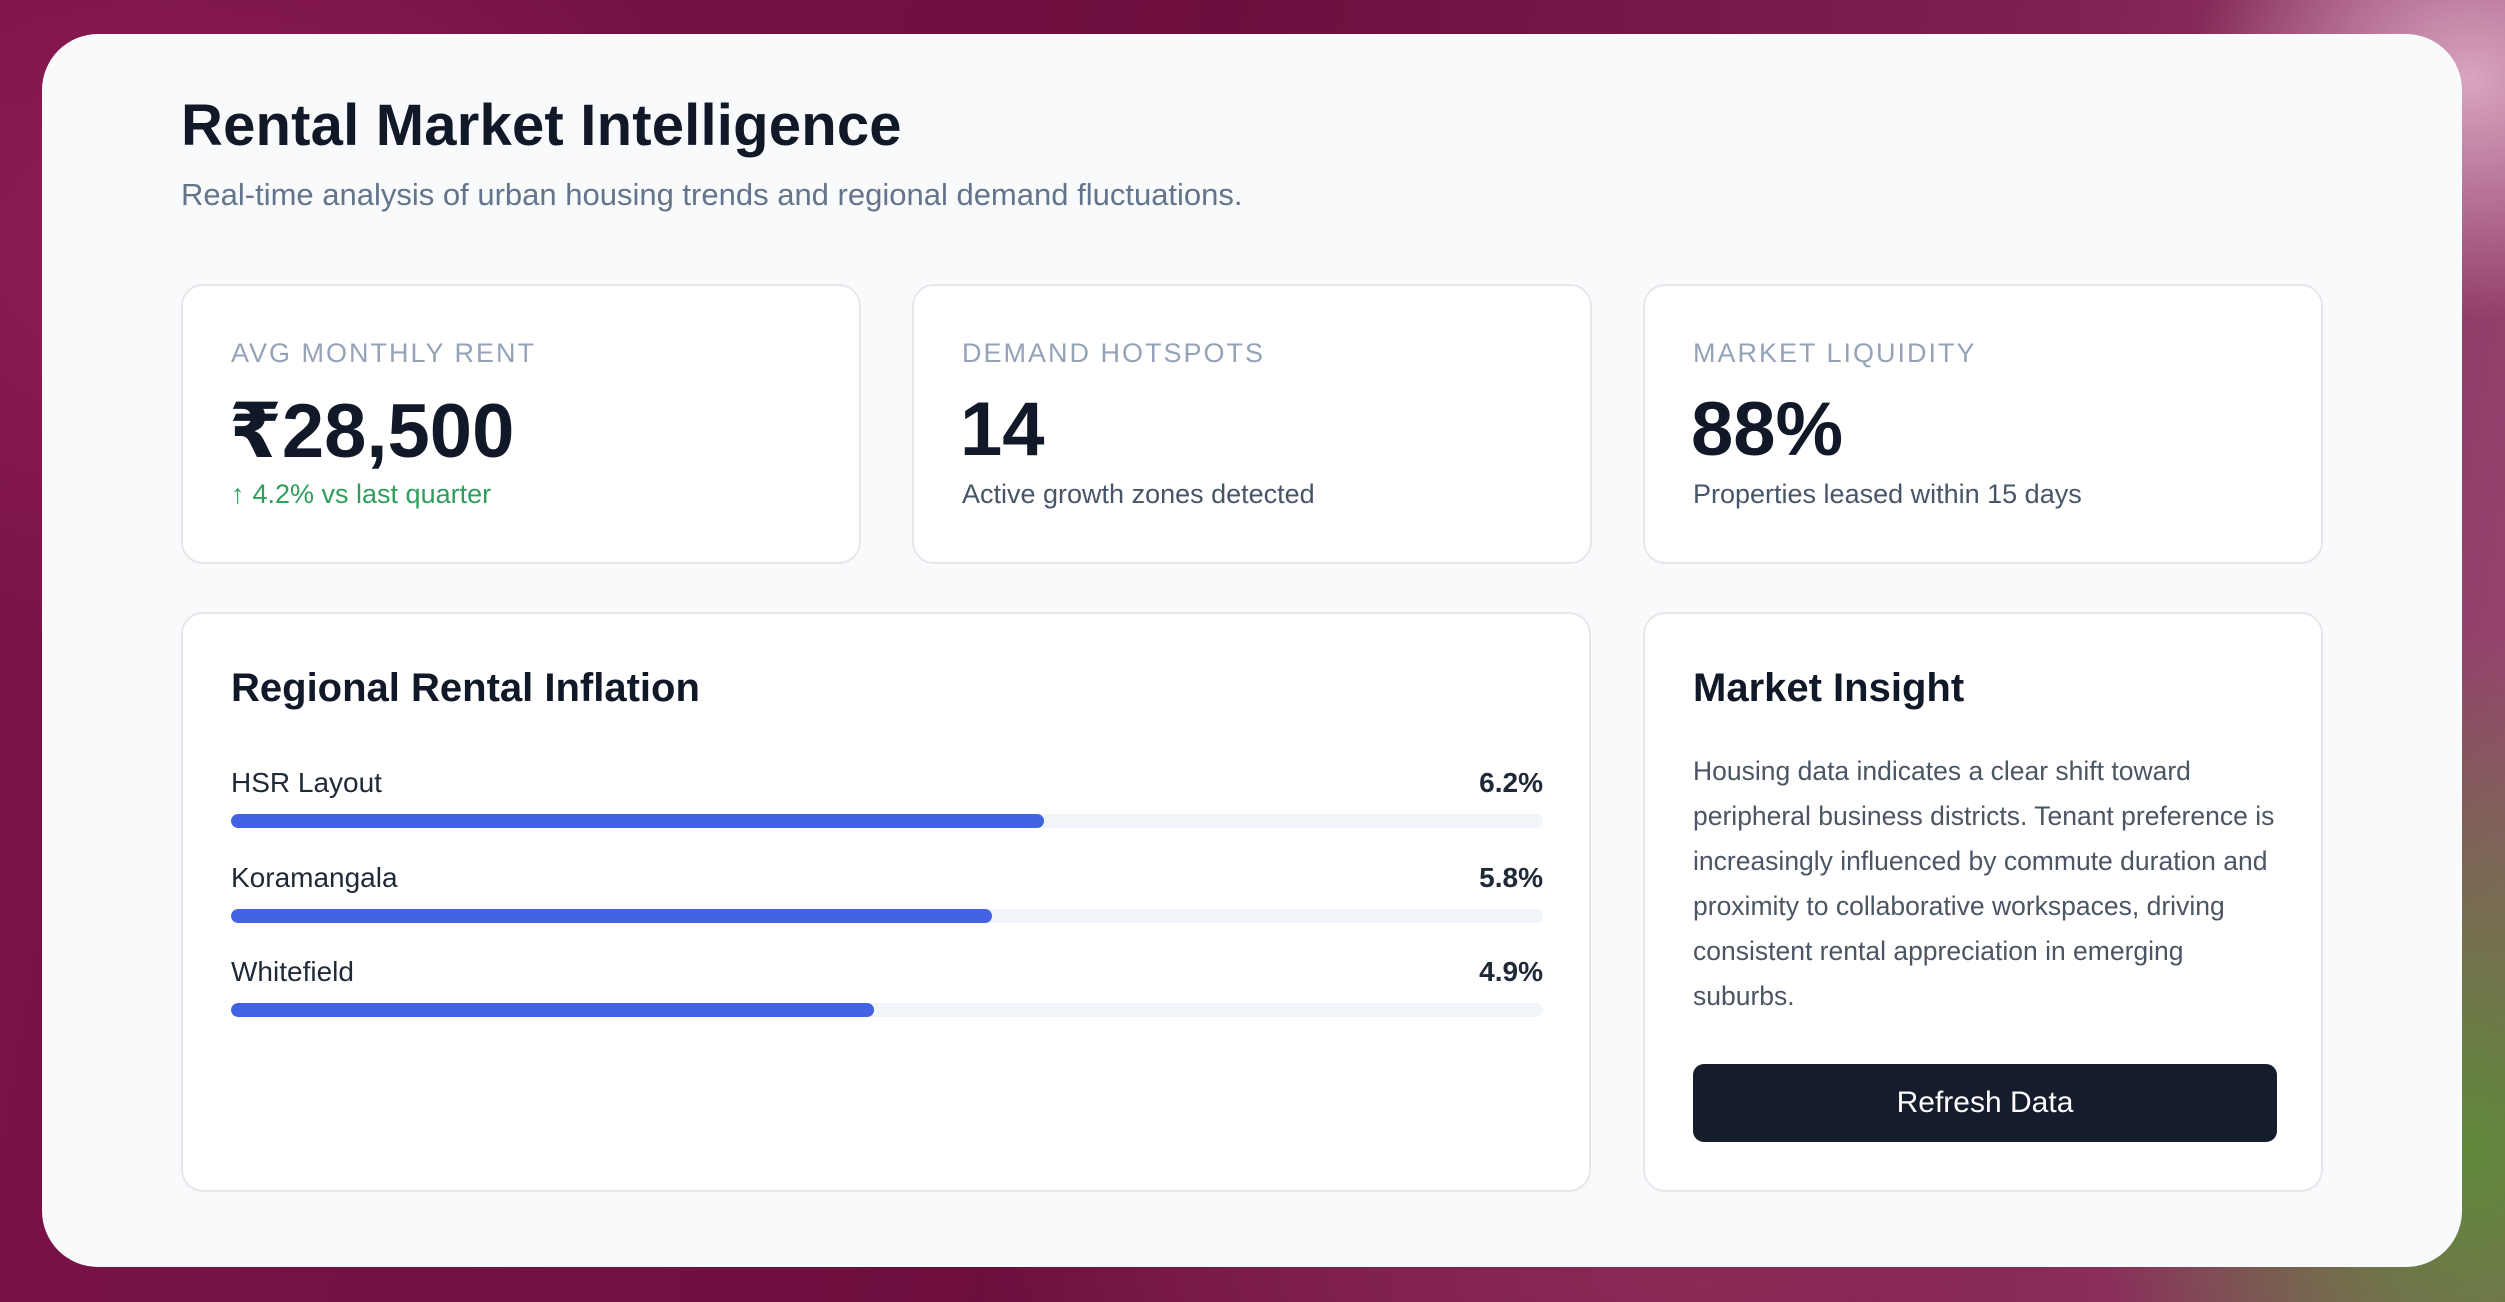 This screenshot has height=1302, width=2505. Describe the element at coordinates (238, 494) in the screenshot. I see `arrow-up-icon: ↑` at that location.